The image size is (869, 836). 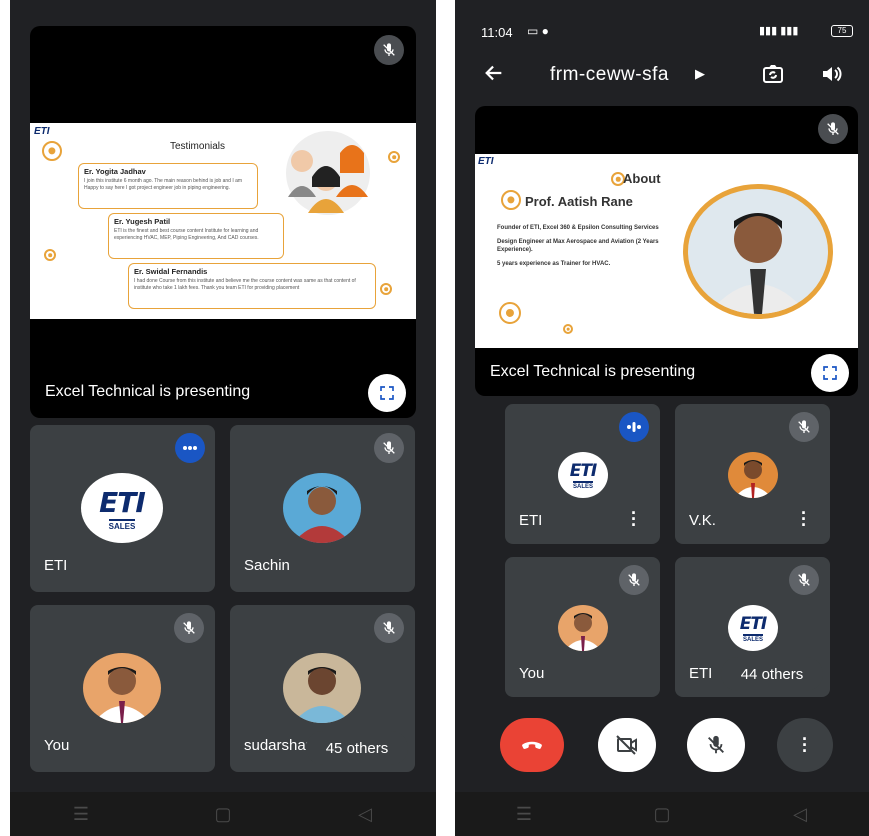 I want to click on participant-tile: ETI SALES ETI 44 others, so click(x=752, y=627).